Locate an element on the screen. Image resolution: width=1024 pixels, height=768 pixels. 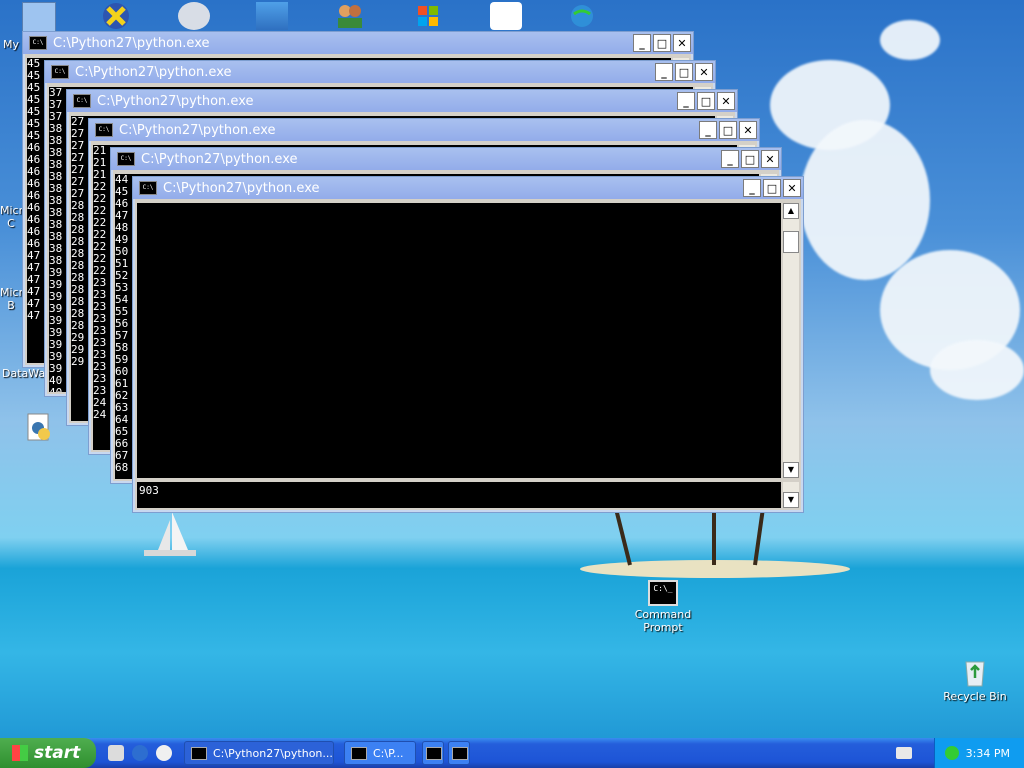
desktop-icon-command-prompt: C:\_ Command Prompt is located at coordinates (663, 607).